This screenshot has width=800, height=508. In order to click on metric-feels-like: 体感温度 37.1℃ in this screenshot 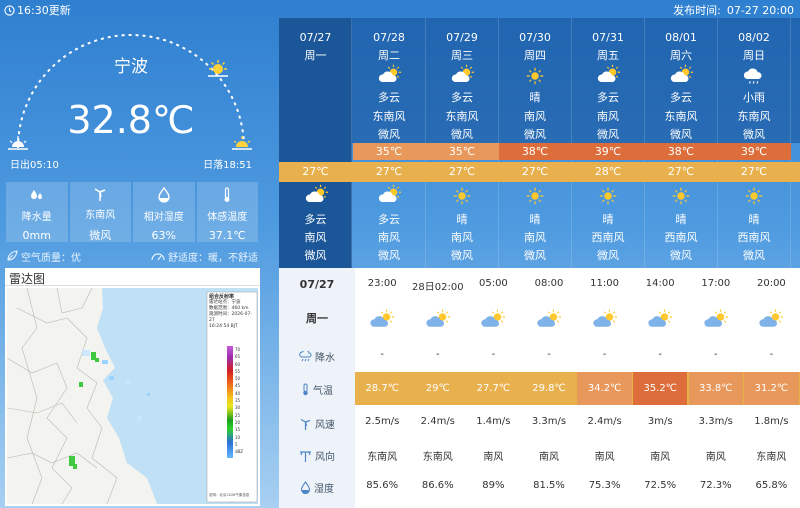, I will do `click(227, 212)`.